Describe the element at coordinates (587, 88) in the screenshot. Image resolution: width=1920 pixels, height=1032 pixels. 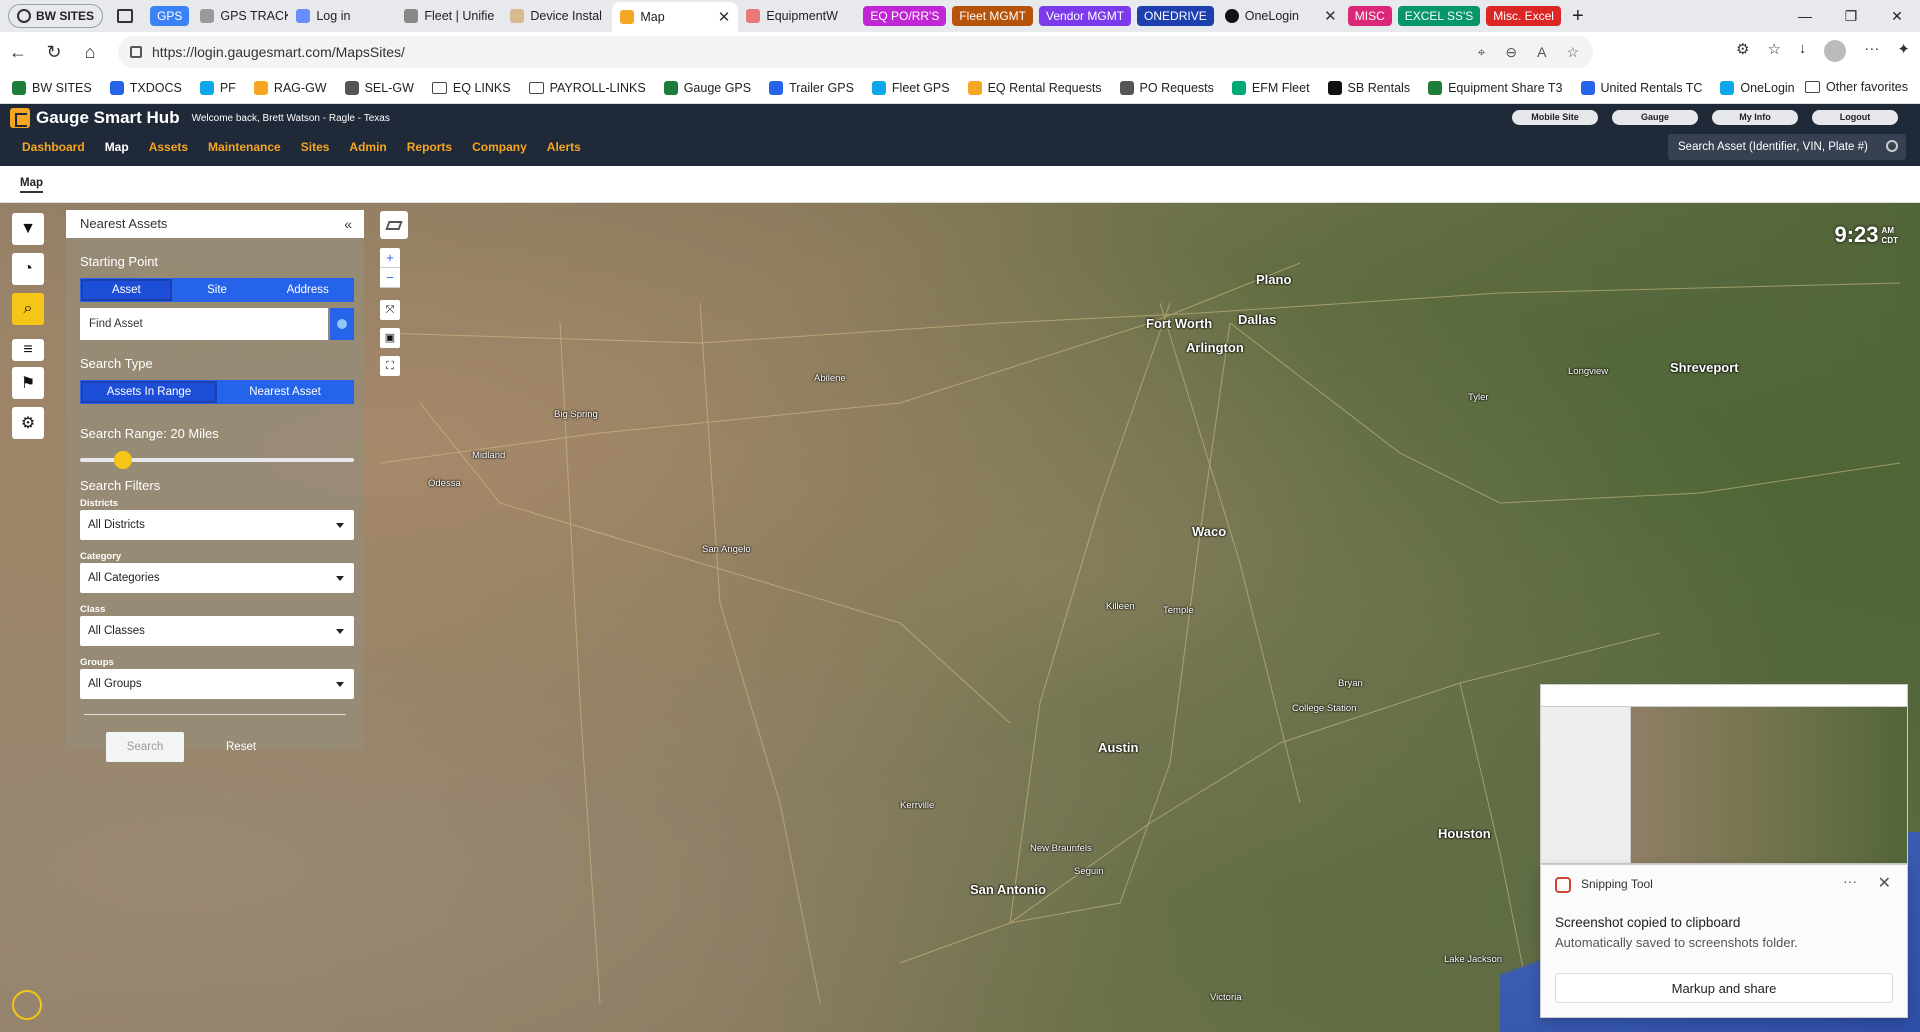
I see `favorite-item: PAYROLL-LINKS` at that location.